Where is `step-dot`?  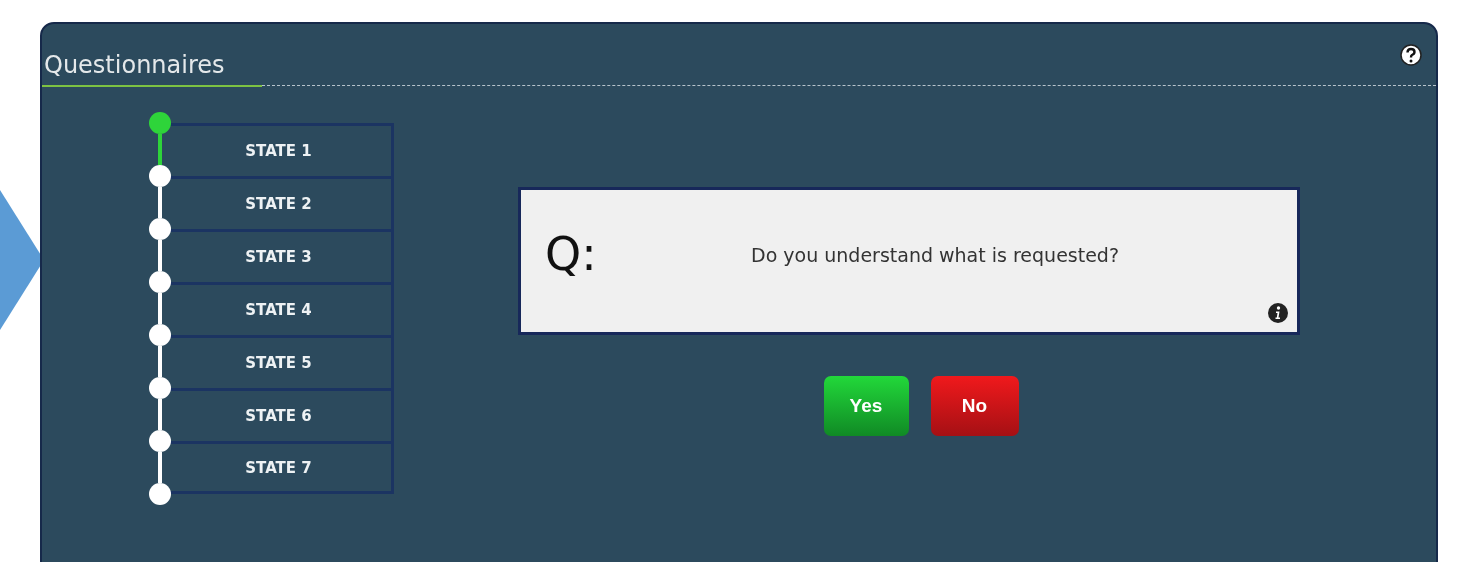 step-dot is located at coordinates (160, 494).